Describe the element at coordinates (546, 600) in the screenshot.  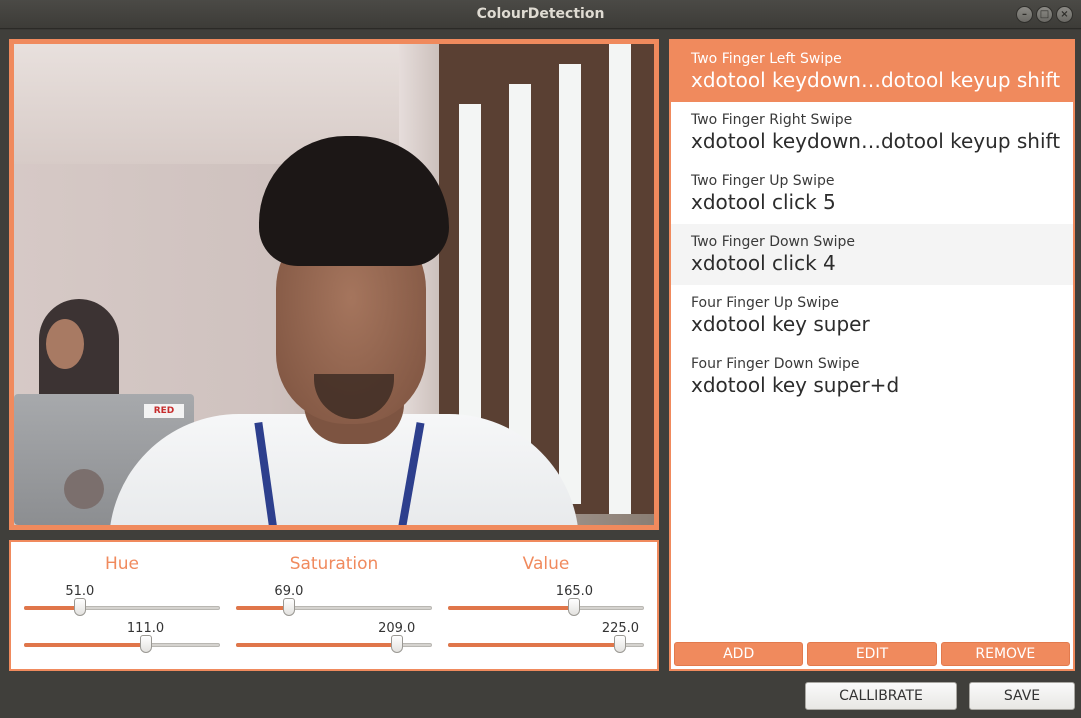
I see `value-low-slider: 165.0` at that location.